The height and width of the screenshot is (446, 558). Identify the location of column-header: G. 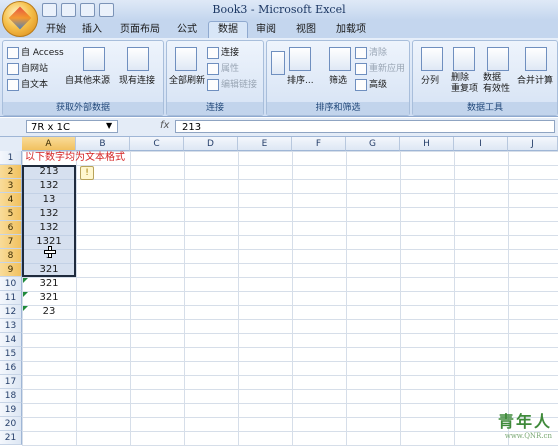
(373, 144).